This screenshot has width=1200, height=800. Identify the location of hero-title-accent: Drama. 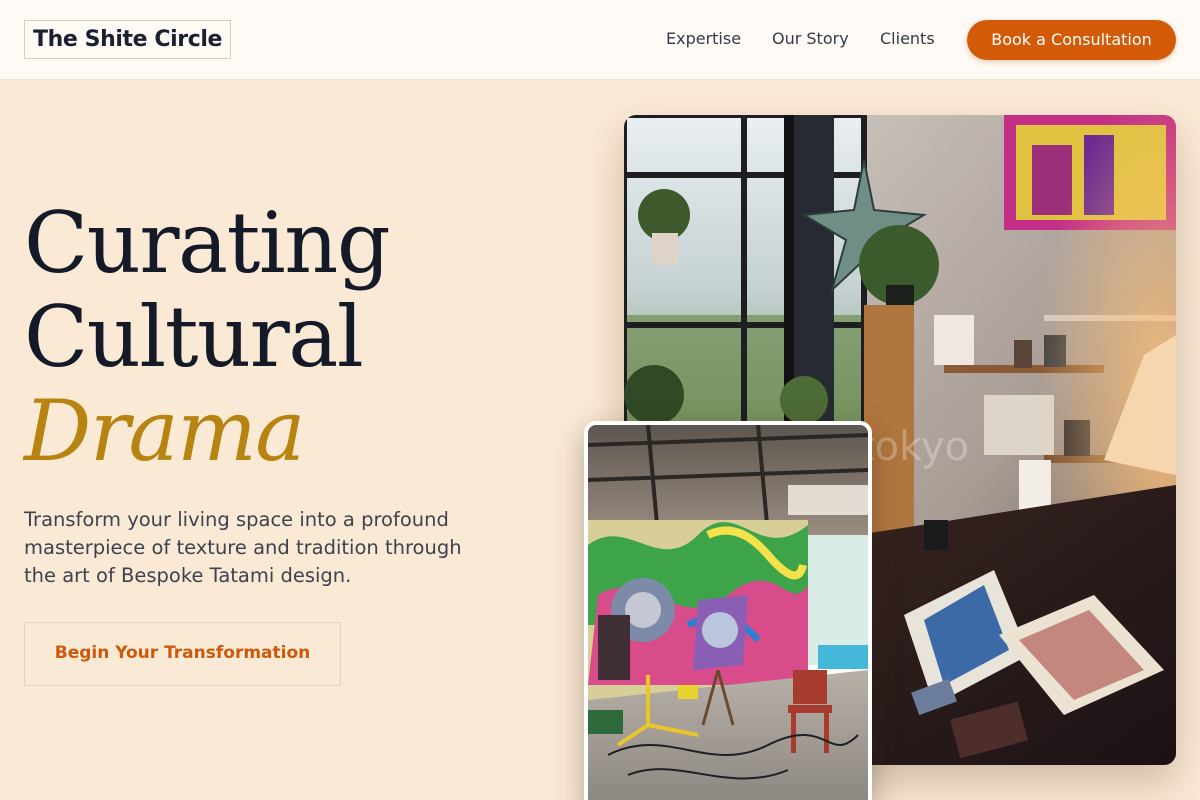
(164, 431).